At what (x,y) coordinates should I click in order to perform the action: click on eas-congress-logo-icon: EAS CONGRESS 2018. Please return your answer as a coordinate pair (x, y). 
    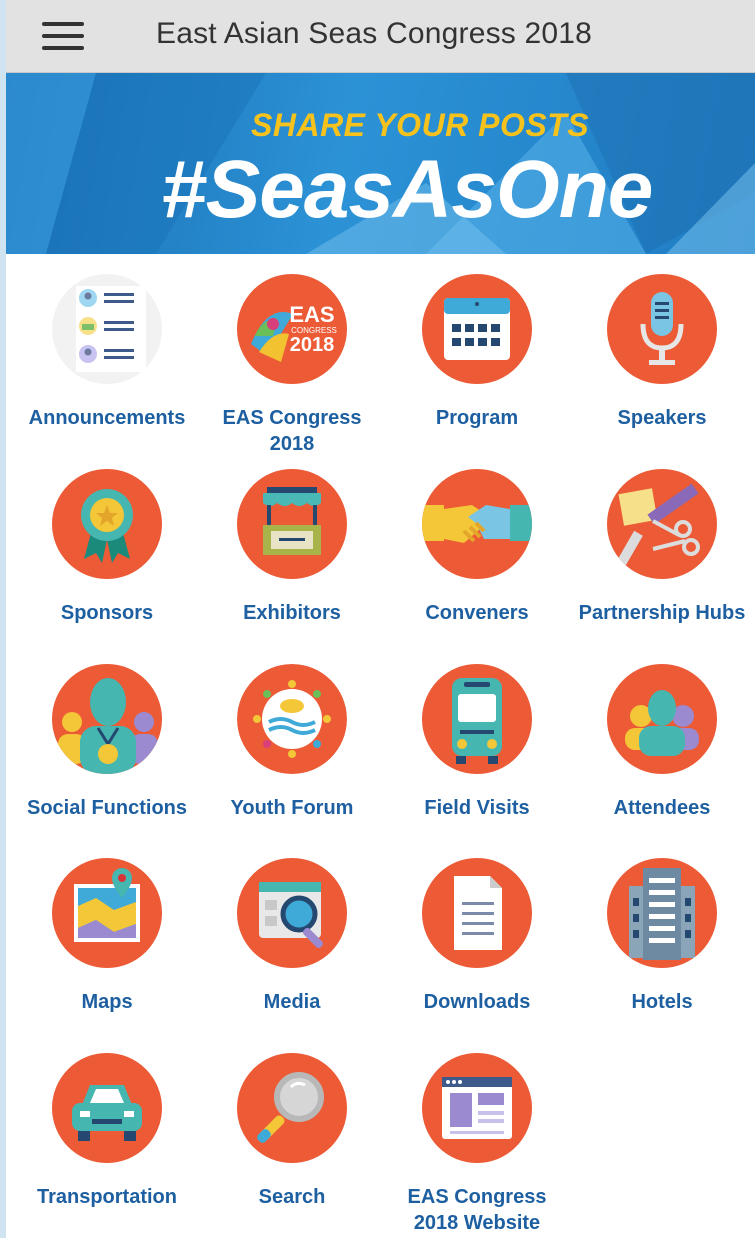
    Looking at the image, I should click on (292, 329).